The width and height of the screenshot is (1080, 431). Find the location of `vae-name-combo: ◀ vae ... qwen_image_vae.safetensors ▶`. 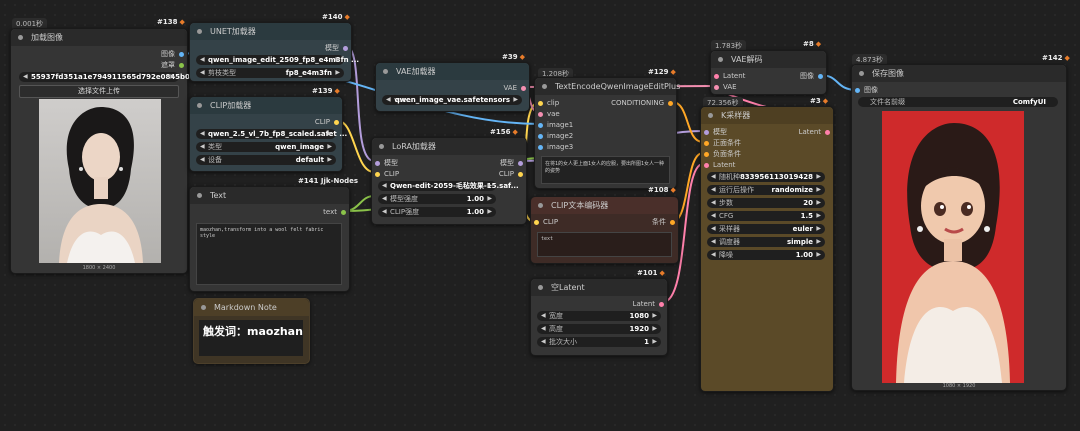

vae-name-combo: ◀ vae ... qwen_image_vae.safetensors ▶ is located at coordinates (452, 100).